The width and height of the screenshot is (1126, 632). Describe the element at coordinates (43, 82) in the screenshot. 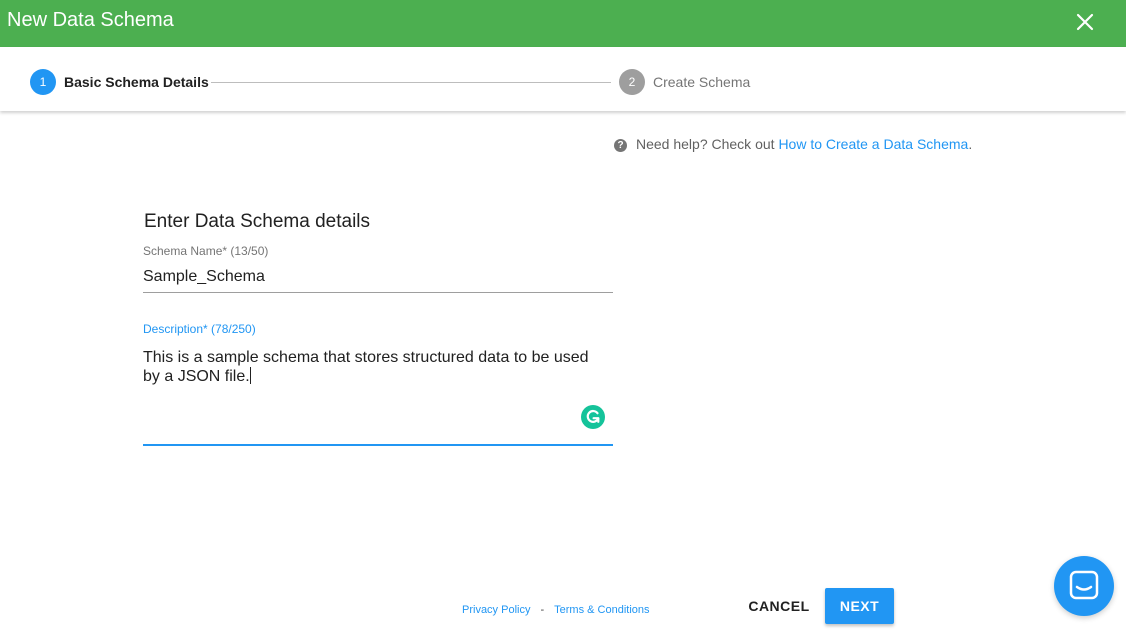

I see `step-number-badge: 1` at that location.